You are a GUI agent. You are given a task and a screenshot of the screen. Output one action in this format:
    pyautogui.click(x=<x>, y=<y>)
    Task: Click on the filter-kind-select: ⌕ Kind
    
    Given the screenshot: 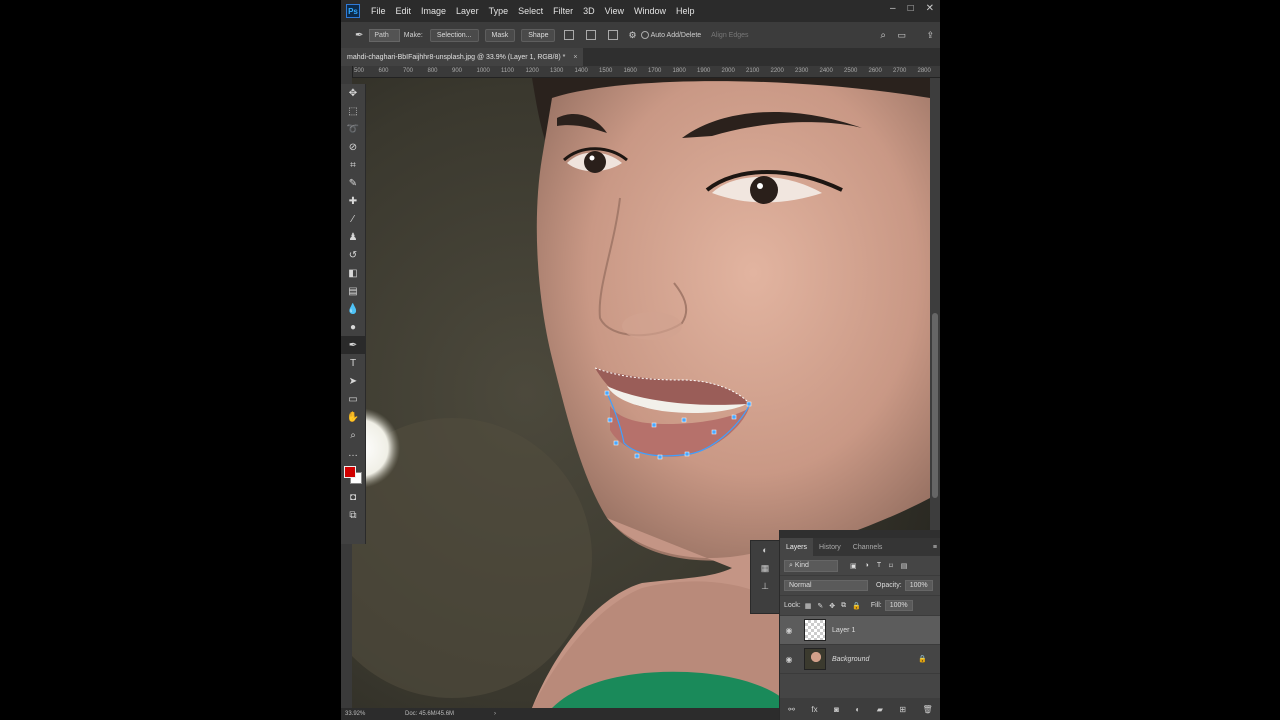 What is the action you would take?
    pyautogui.click(x=811, y=565)
    